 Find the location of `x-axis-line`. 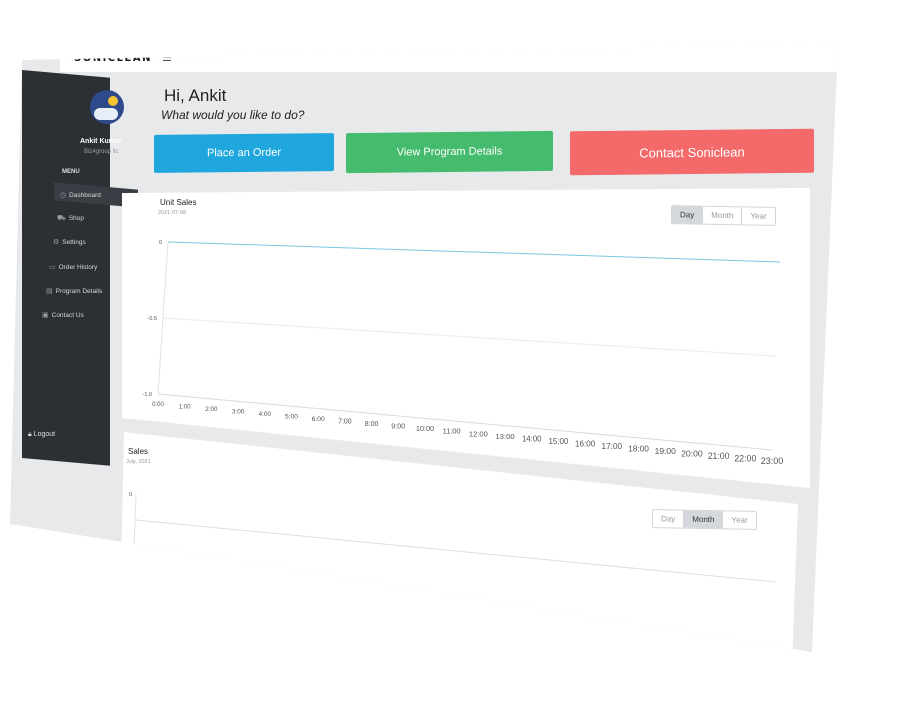

x-axis-line is located at coordinates (465, 422).